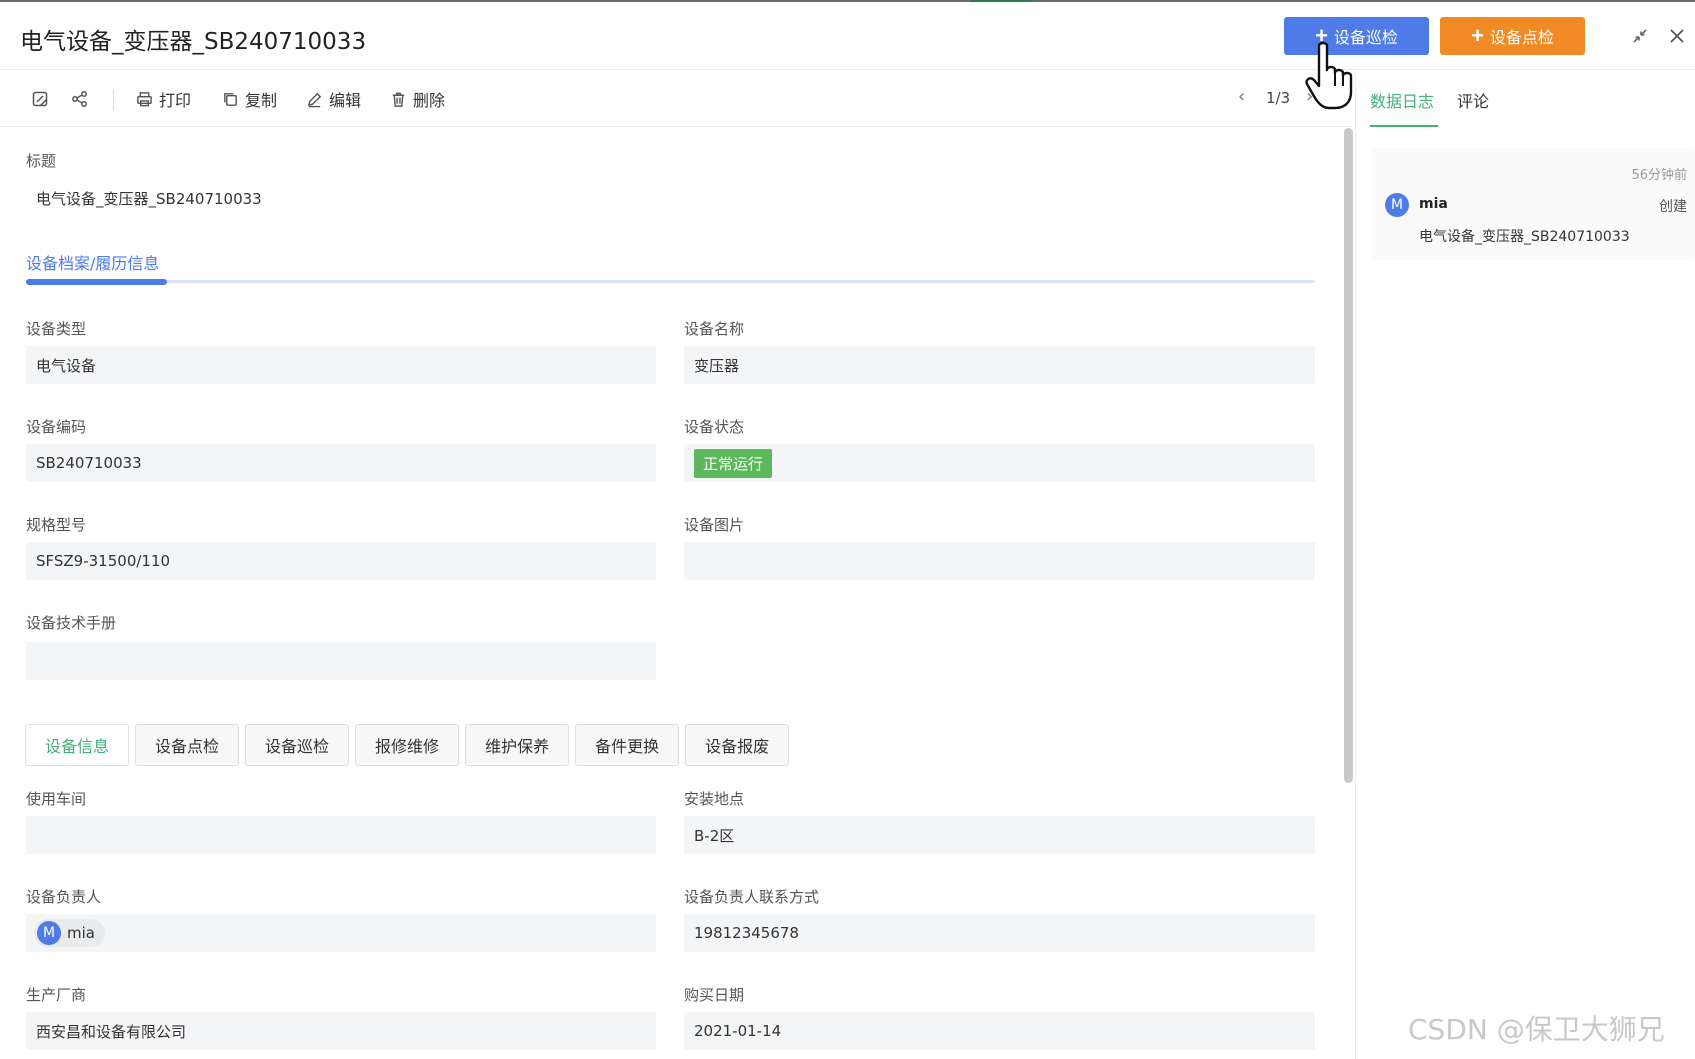 This screenshot has height=1059, width=1695. Describe the element at coordinates (999, 1031) in the screenshot. I see `purchase-date-field: 2021-01-14` at that location.